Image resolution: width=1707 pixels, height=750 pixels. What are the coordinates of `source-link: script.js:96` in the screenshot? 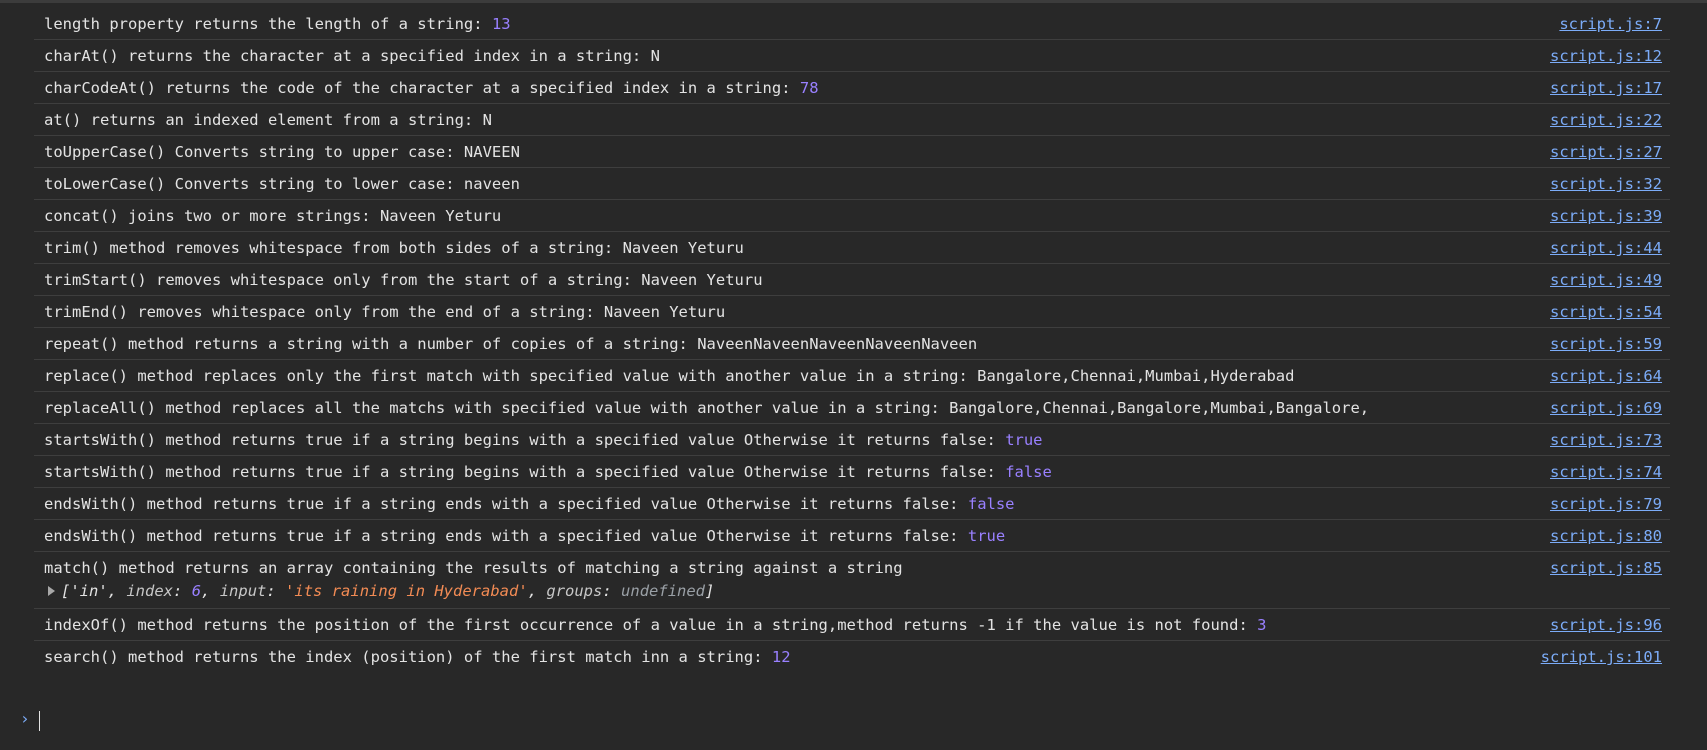 It's located at (1606, 625).